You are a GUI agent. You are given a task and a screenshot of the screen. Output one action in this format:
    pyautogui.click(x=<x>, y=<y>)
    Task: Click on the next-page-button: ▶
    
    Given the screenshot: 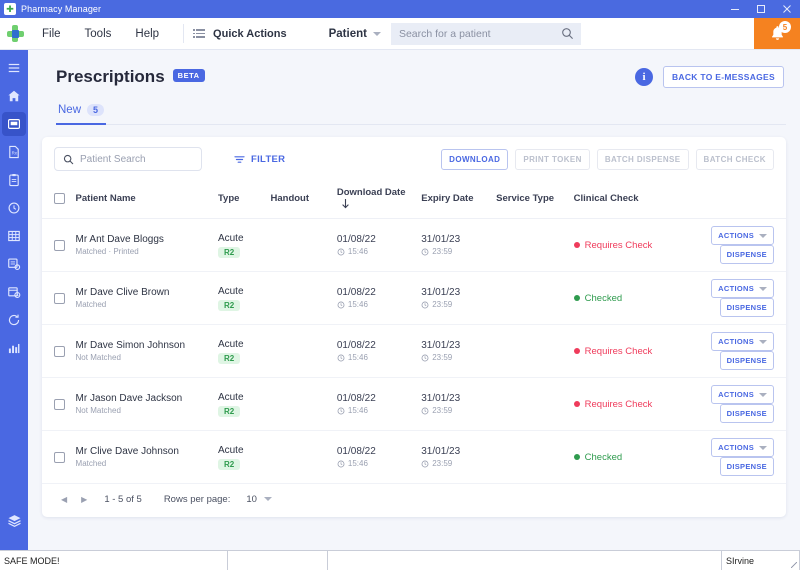 What is the action you would take?
    pyautogui.click(x=84, y=499)
    